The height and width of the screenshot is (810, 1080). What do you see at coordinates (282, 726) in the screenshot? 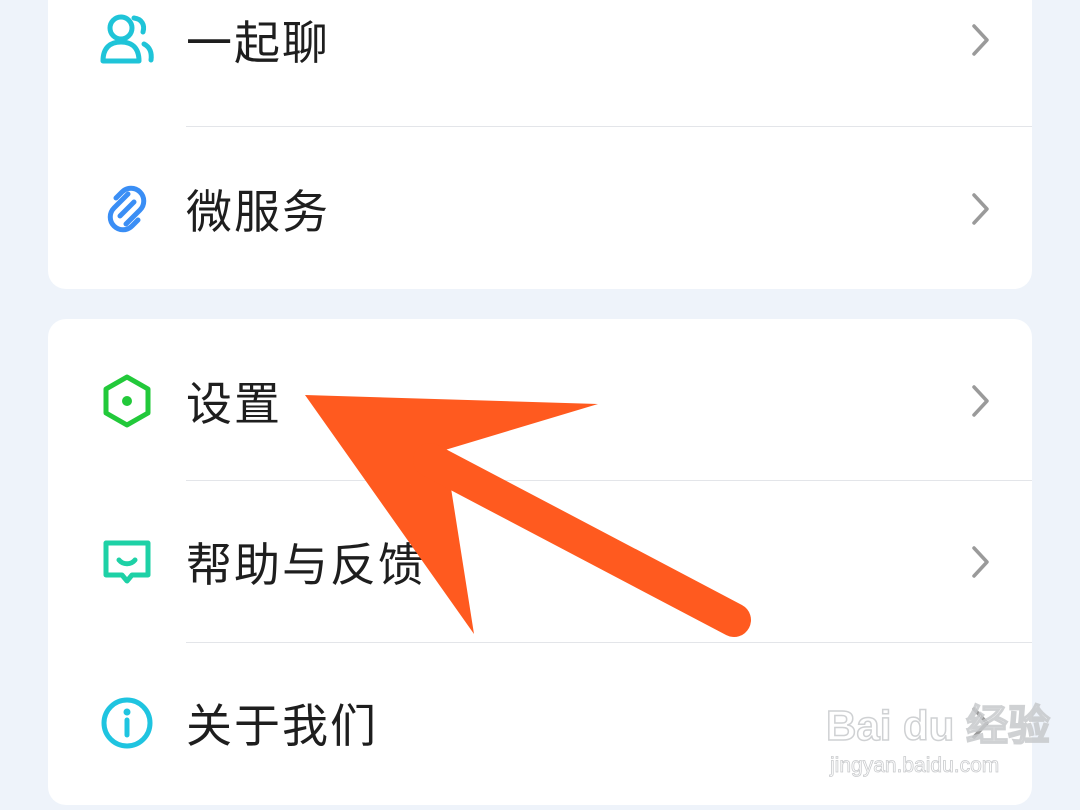
I see `menu-item-label: 关于我们` at bounding box center [282, 726].